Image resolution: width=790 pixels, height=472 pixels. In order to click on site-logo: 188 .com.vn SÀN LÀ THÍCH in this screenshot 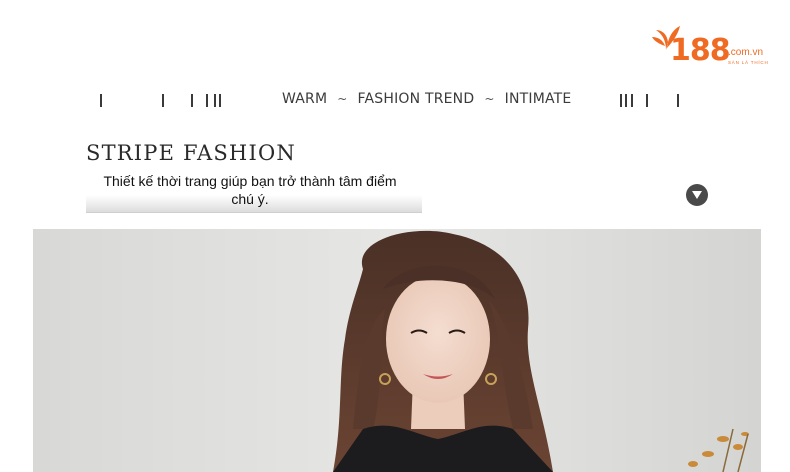, I will do `click(714, 46)`.